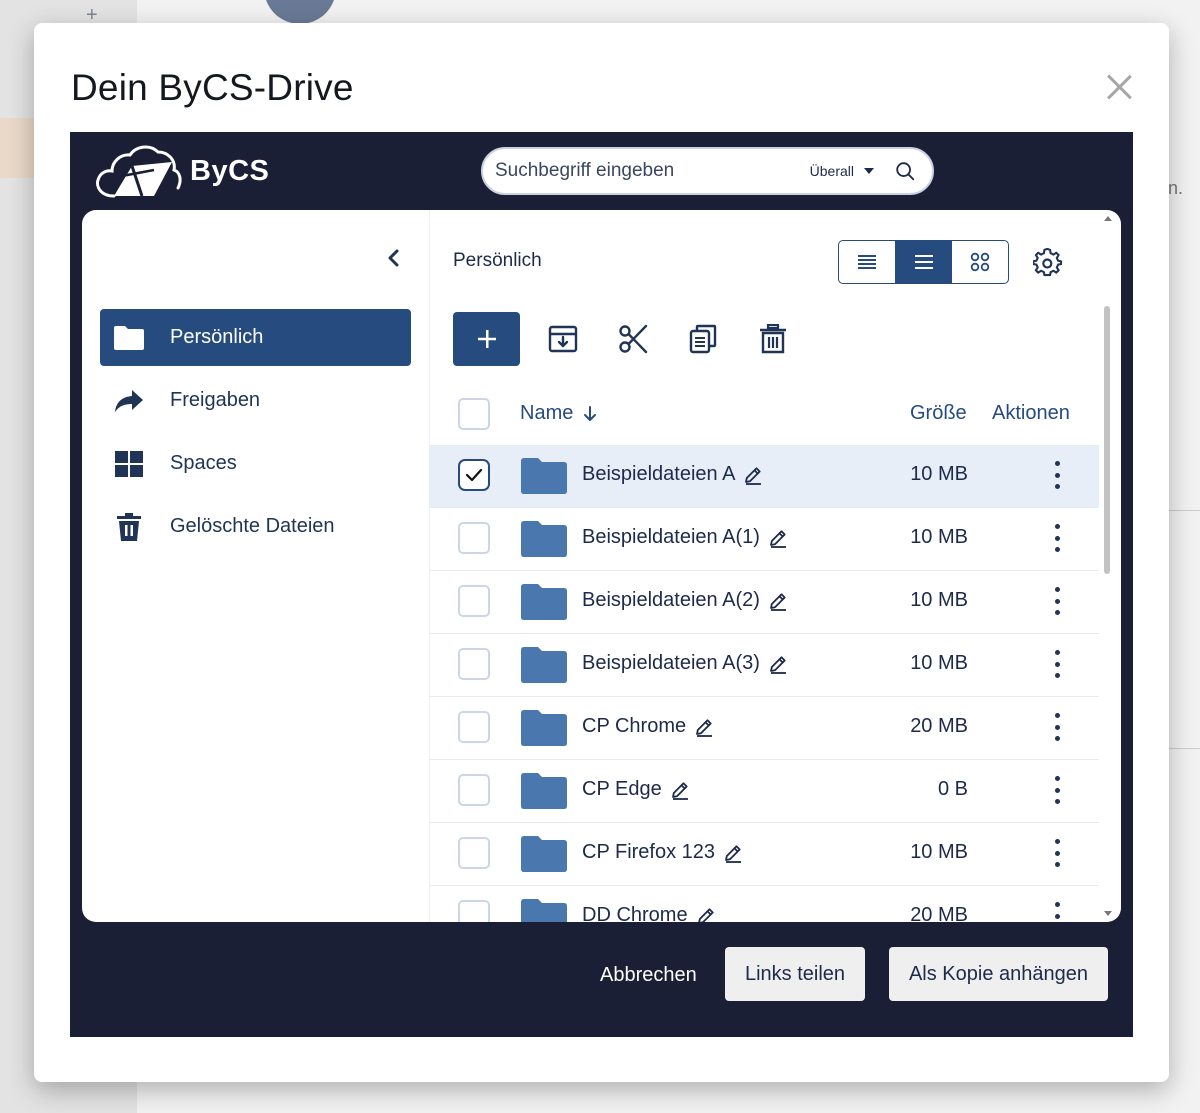 The width and height of the screenshot is (1200, 1113). I want to click on file-name-link: Beispieldateien A(3), so click(685, 663).